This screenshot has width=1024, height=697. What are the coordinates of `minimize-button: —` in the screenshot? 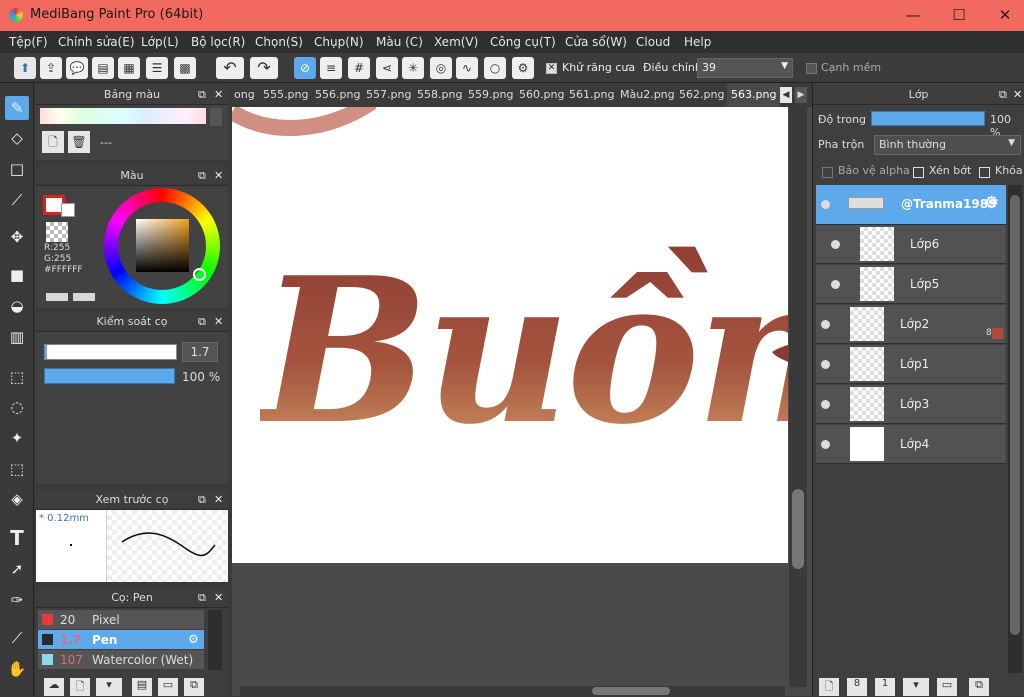 It's located at (913, 15).